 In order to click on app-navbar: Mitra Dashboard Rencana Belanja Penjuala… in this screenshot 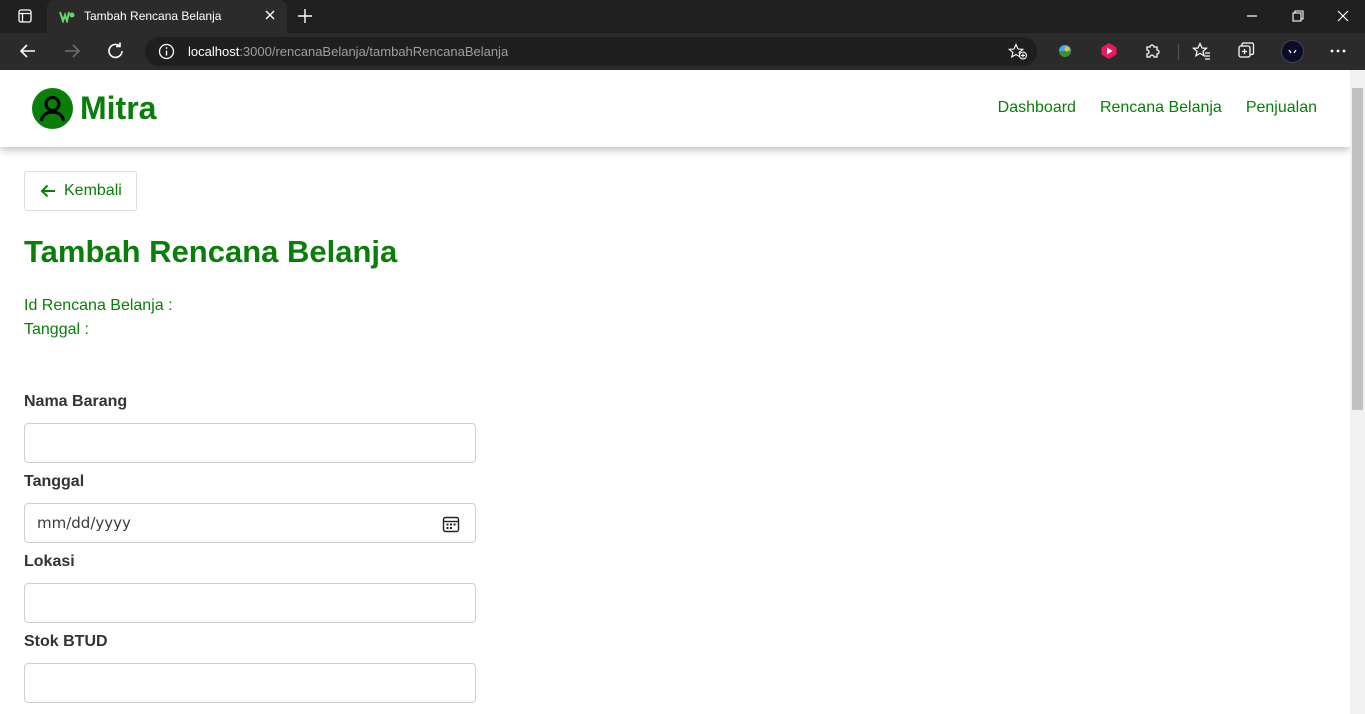, I will do `click(675, 108)`.